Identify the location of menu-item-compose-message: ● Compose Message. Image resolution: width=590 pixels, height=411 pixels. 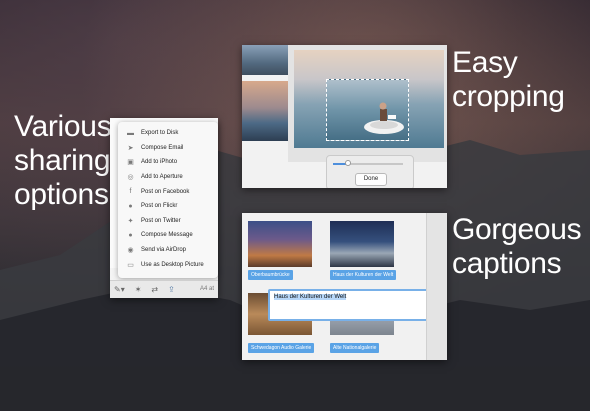
(168, 235).